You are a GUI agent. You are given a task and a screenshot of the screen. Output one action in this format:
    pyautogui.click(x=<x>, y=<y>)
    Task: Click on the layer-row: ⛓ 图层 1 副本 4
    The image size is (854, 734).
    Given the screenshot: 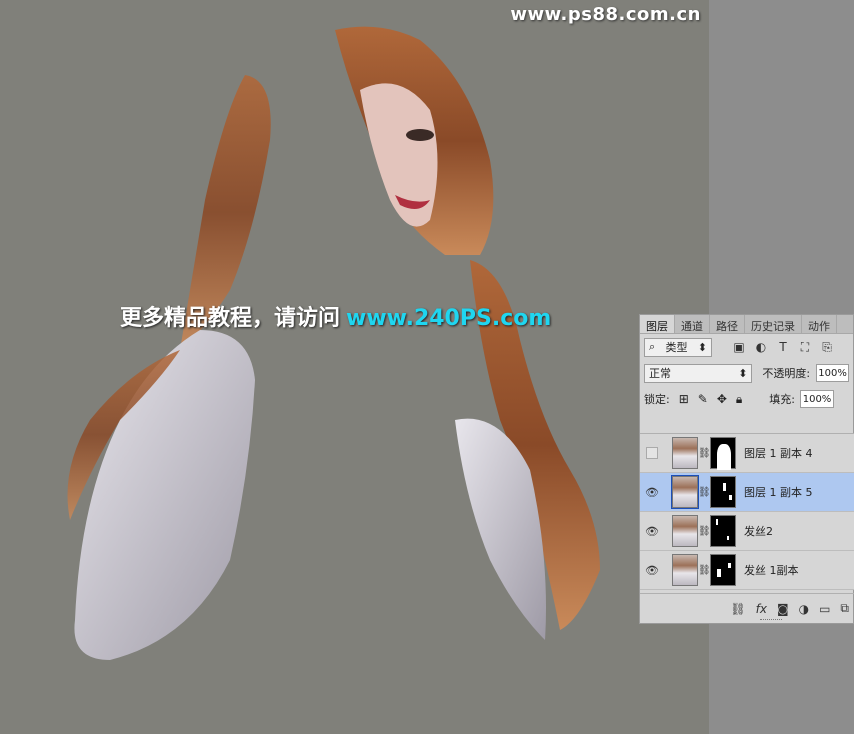 What is the action you would take?
    pyautogui.click(x=747, y=453)
    